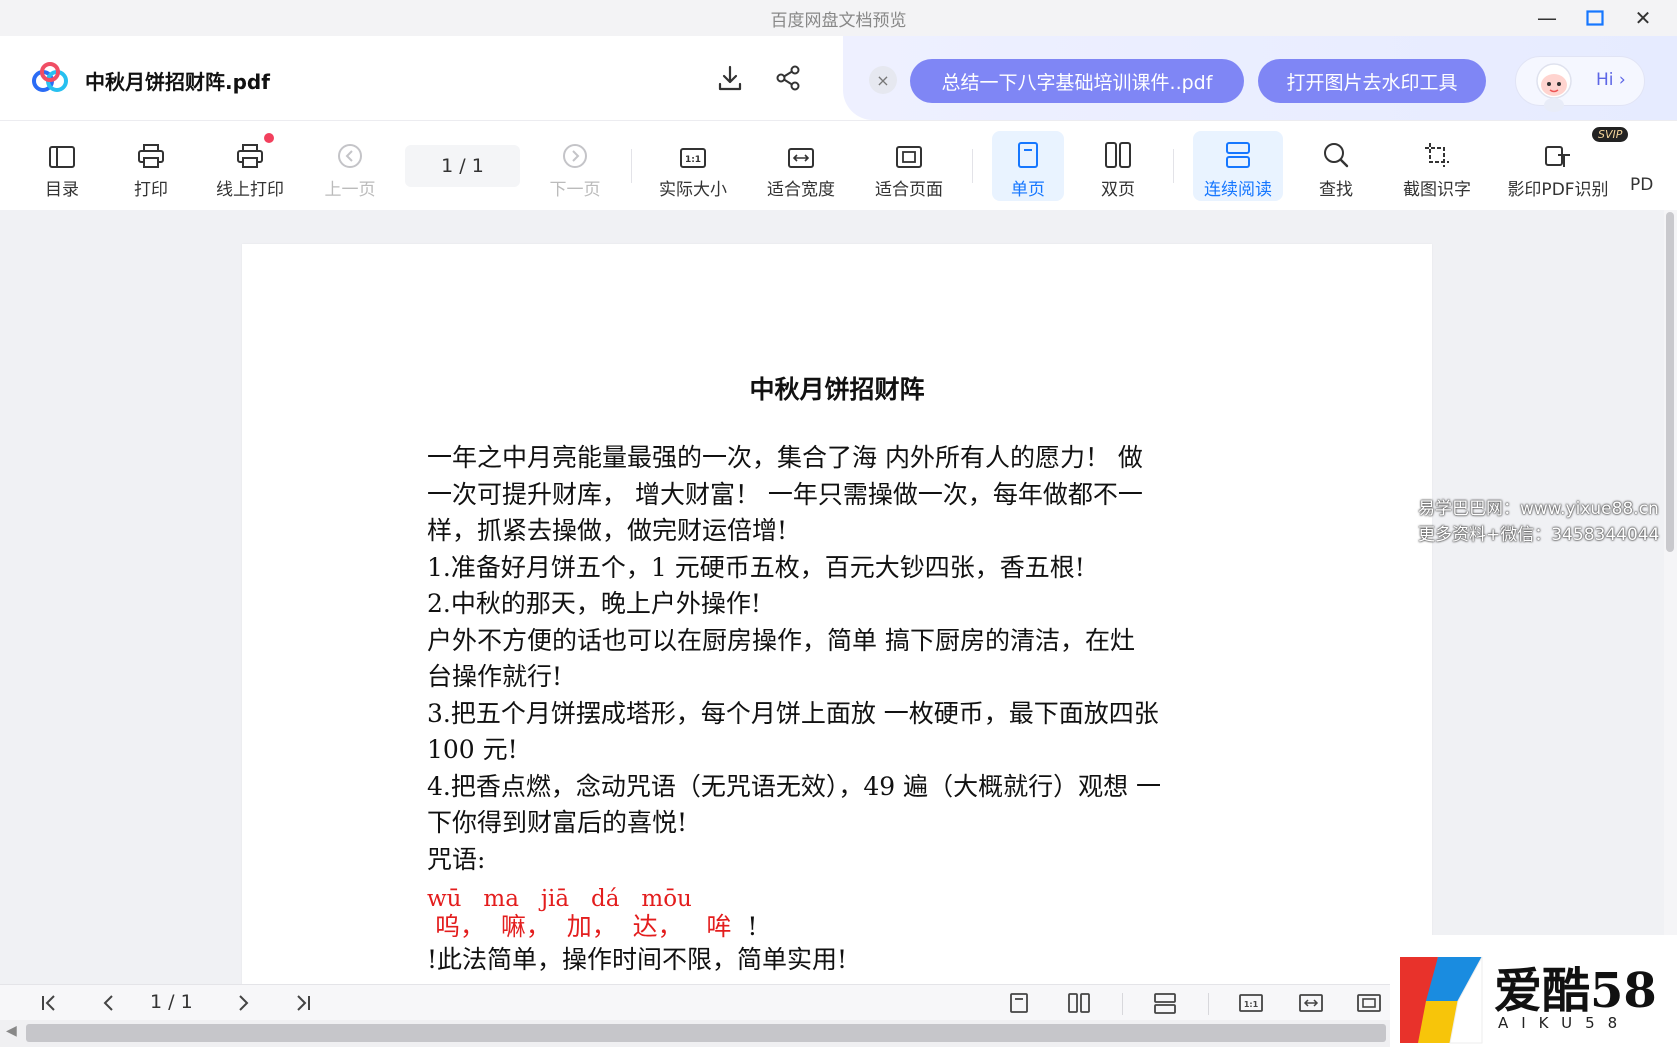 The height and width of the screenshot is (1047, 1677). Describe the element at coordinates (243, 1003) in the screenshot. I see `bottom-next-button` at that location.